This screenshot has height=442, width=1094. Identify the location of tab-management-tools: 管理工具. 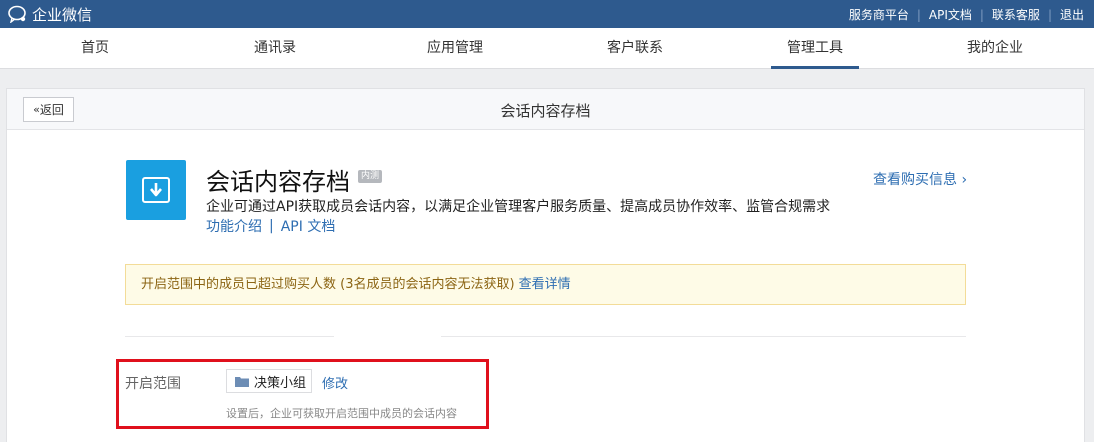
(815, 48).